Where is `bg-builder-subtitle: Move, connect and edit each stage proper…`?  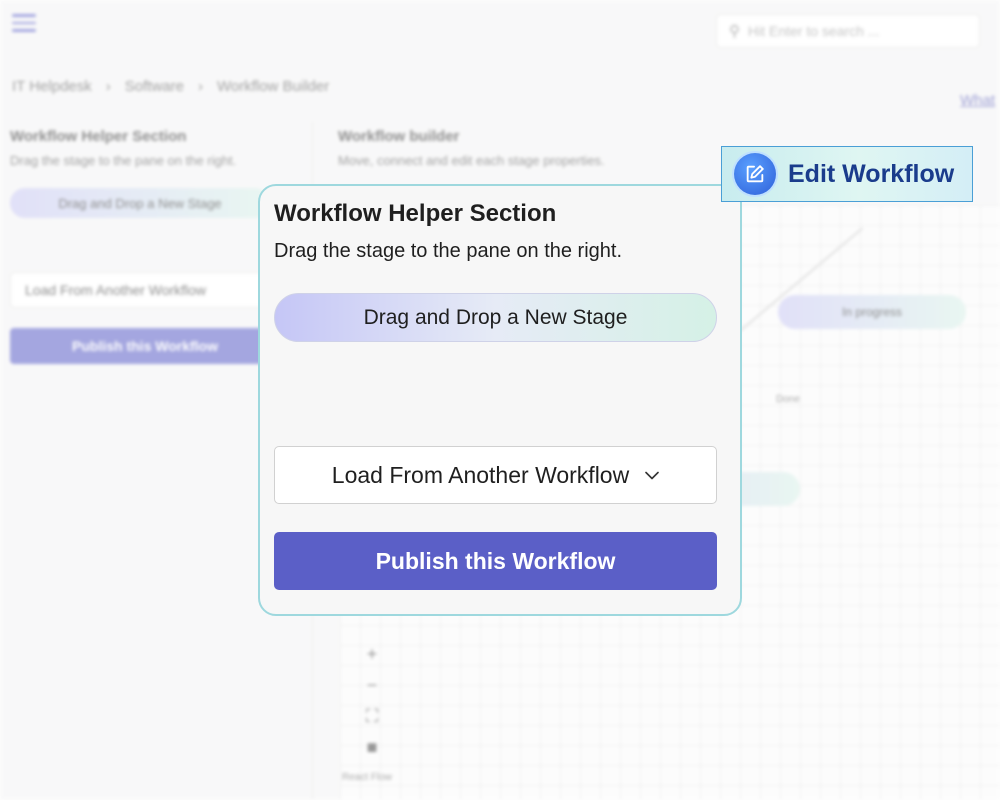 bg-builder-subtitle: Move, connect and edit each stage proper… is located at coordinates (471, 160).